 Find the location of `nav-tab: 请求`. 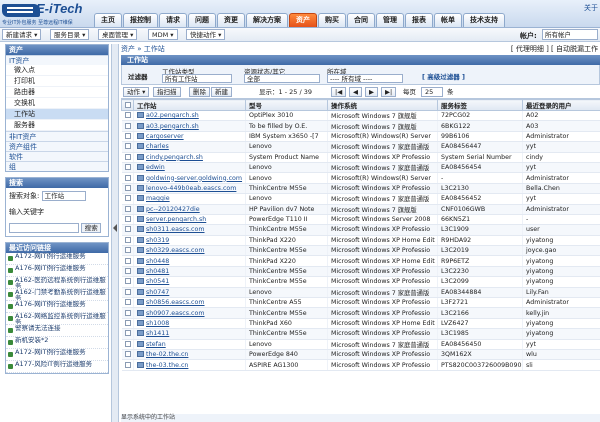

nav-tab: 请求 is located at coordinates (173, 20).